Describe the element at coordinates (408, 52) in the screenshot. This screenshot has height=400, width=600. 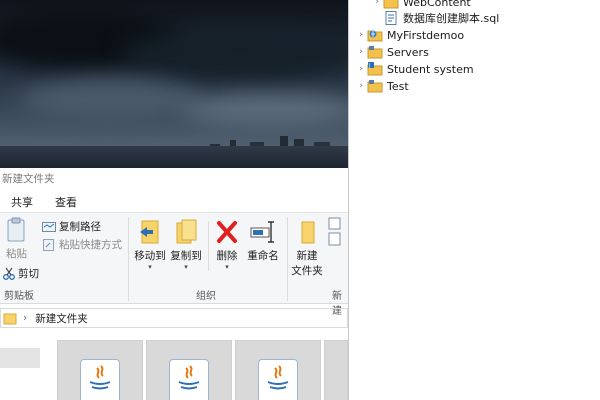
I see `tree-item-label: Servers` at that location.